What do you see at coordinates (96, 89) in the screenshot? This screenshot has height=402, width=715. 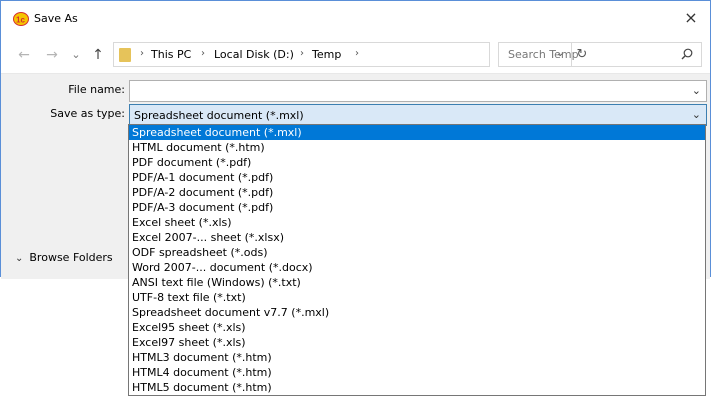 I see `file-name-label: File name:` at bounding box center [96, 89].